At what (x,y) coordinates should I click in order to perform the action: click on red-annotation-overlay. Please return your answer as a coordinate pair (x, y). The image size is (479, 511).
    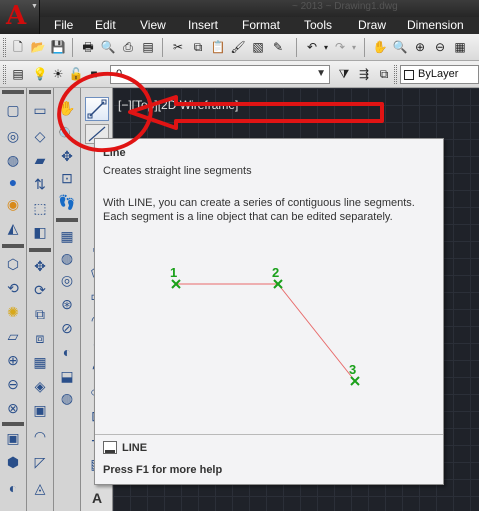
    Looking at the image, I should click on (220, 112).